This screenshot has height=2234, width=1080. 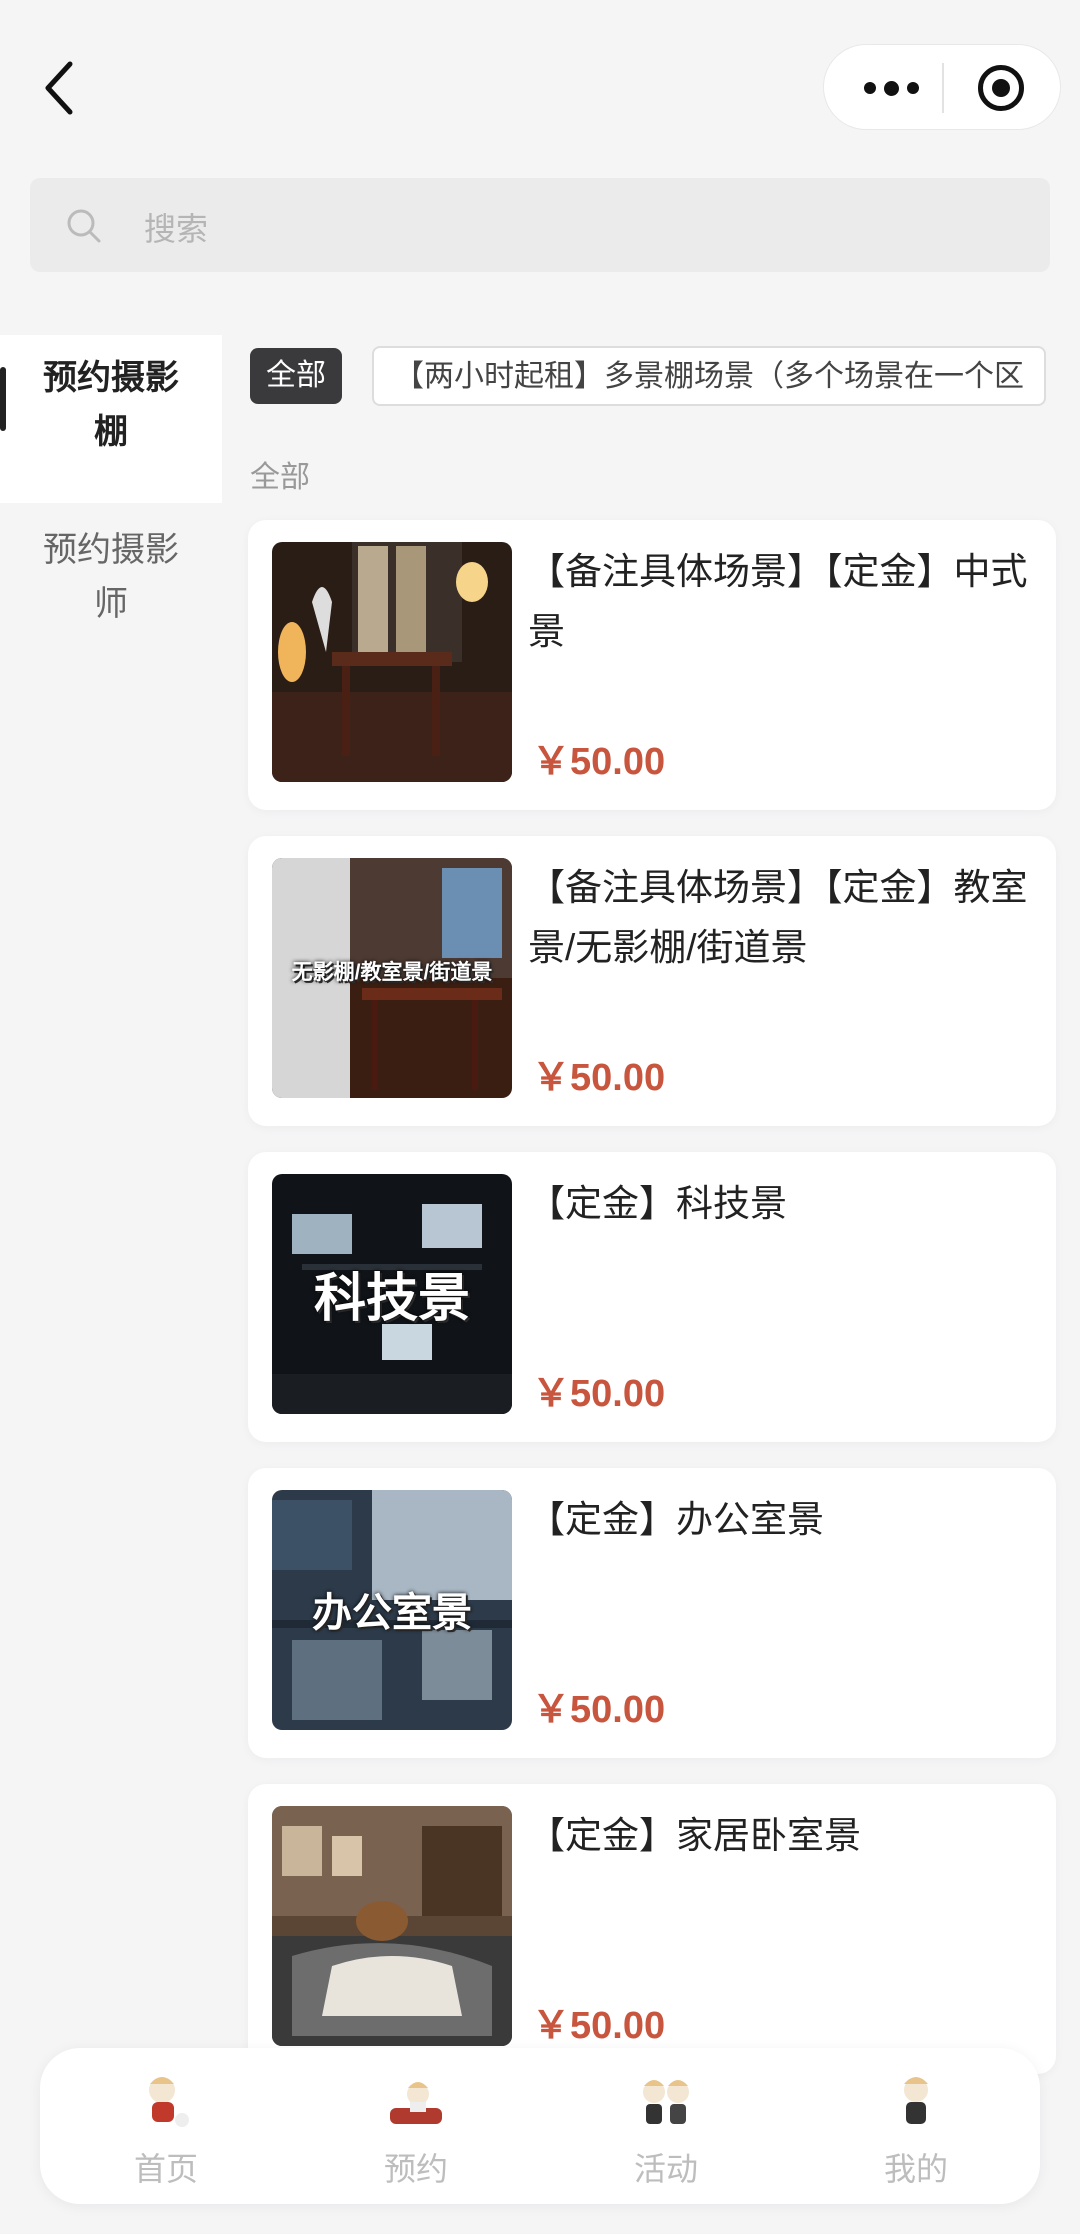 I want to click on product-title: 【备注具体场景】【定金】教室景/无影棚/街道景, so click(x=778, y=917).